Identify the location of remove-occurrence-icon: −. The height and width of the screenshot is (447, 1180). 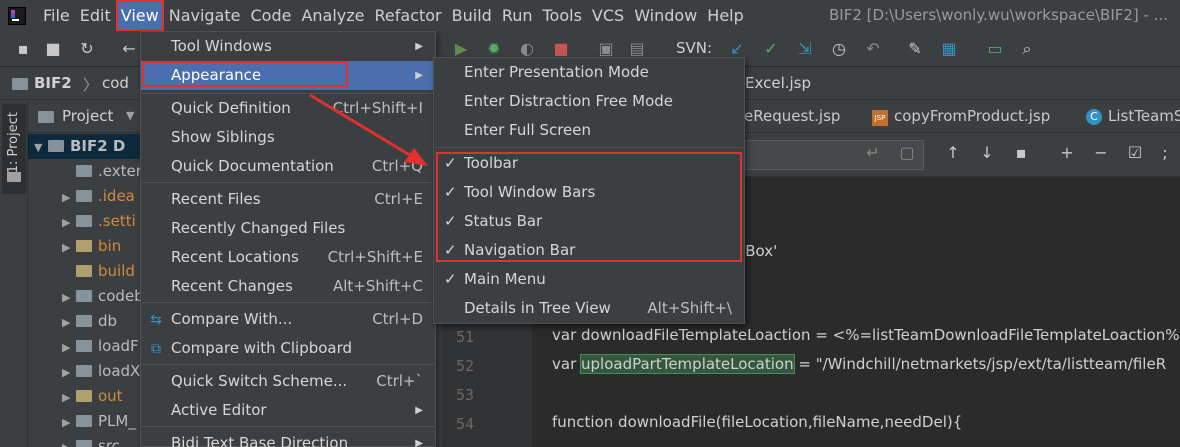
(1101, 152).